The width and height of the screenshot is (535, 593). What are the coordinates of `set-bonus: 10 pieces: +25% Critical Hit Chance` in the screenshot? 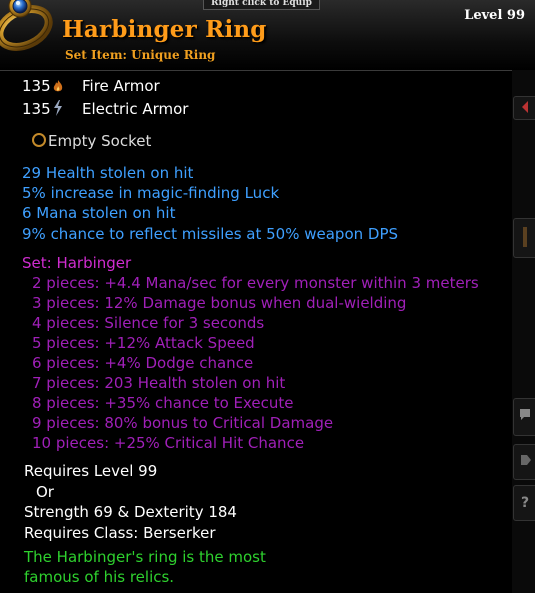 It's located at (168, 443).